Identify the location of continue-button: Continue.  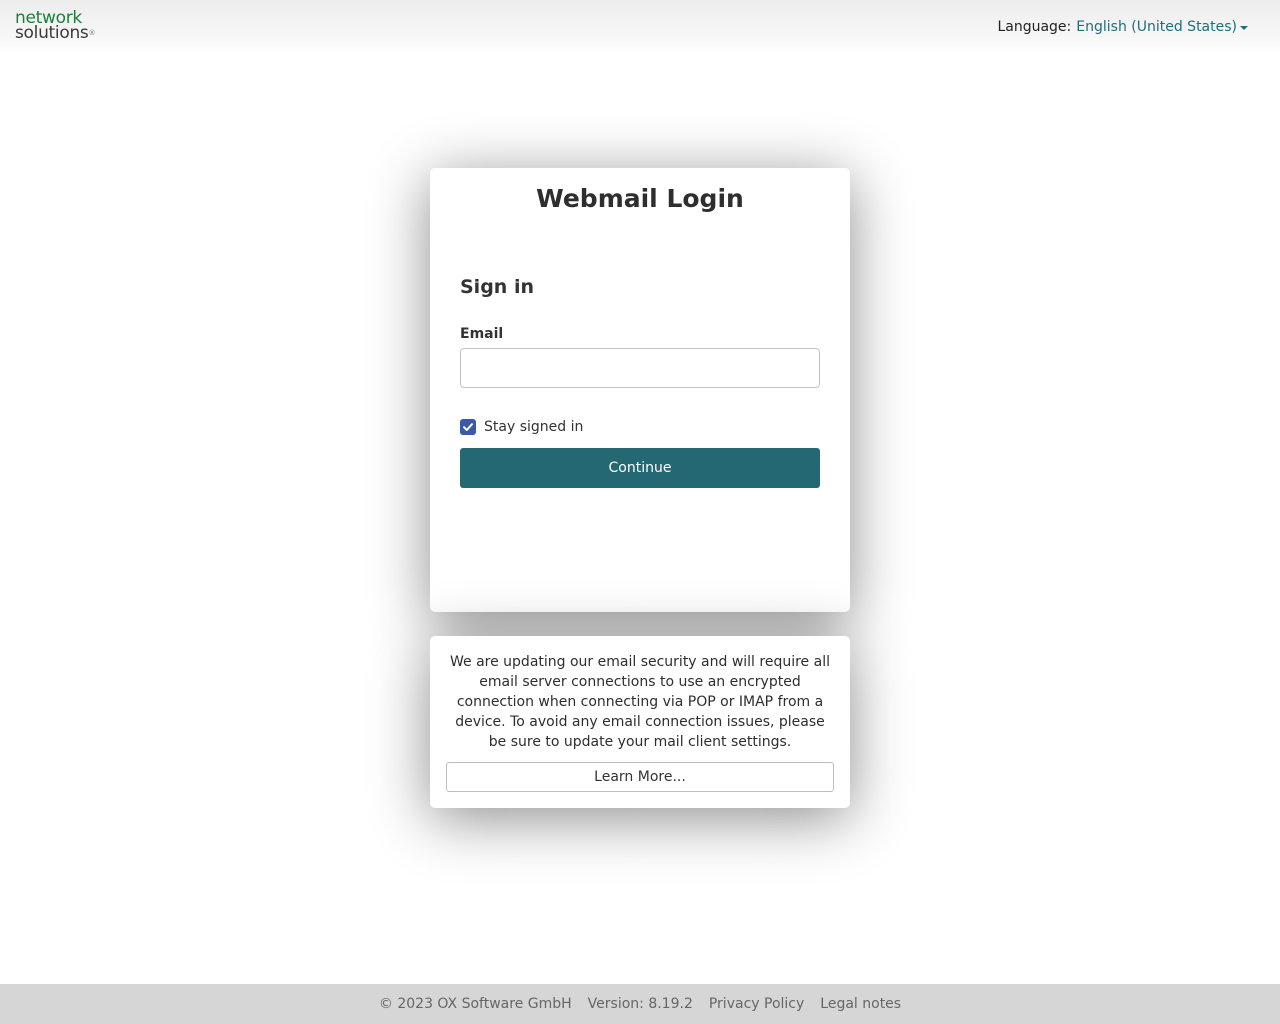
(640, 468).